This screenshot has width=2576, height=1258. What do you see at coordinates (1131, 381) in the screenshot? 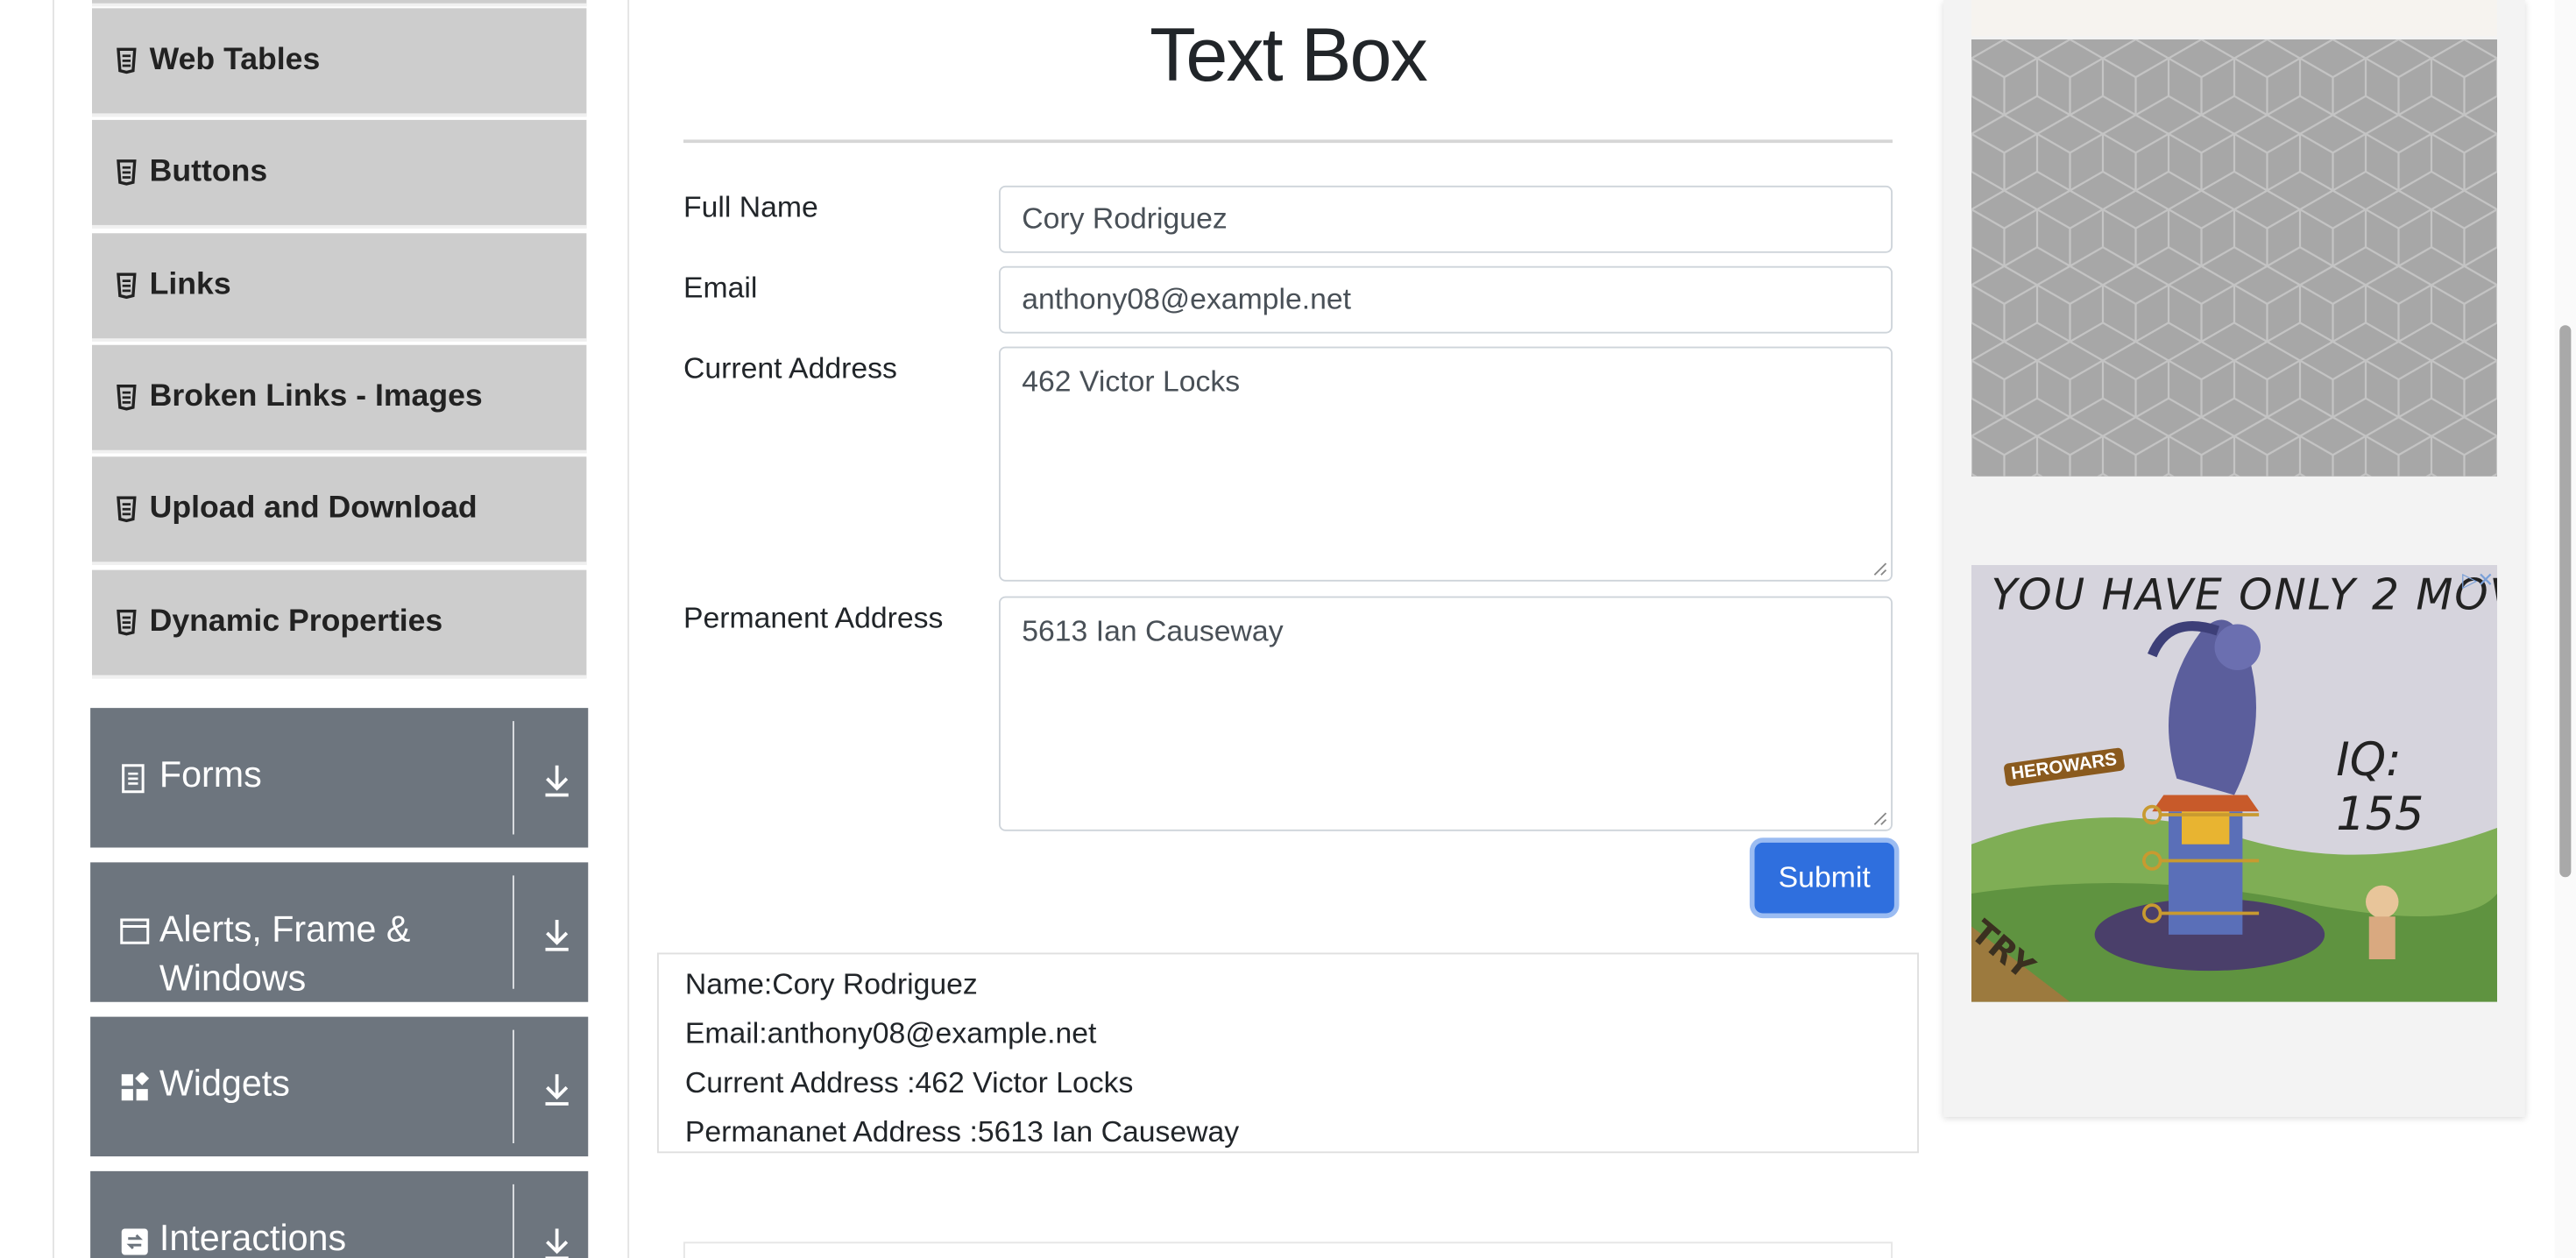
I see `current-address-value: 462 Victor Locks` at bounding box center [1131, 381].